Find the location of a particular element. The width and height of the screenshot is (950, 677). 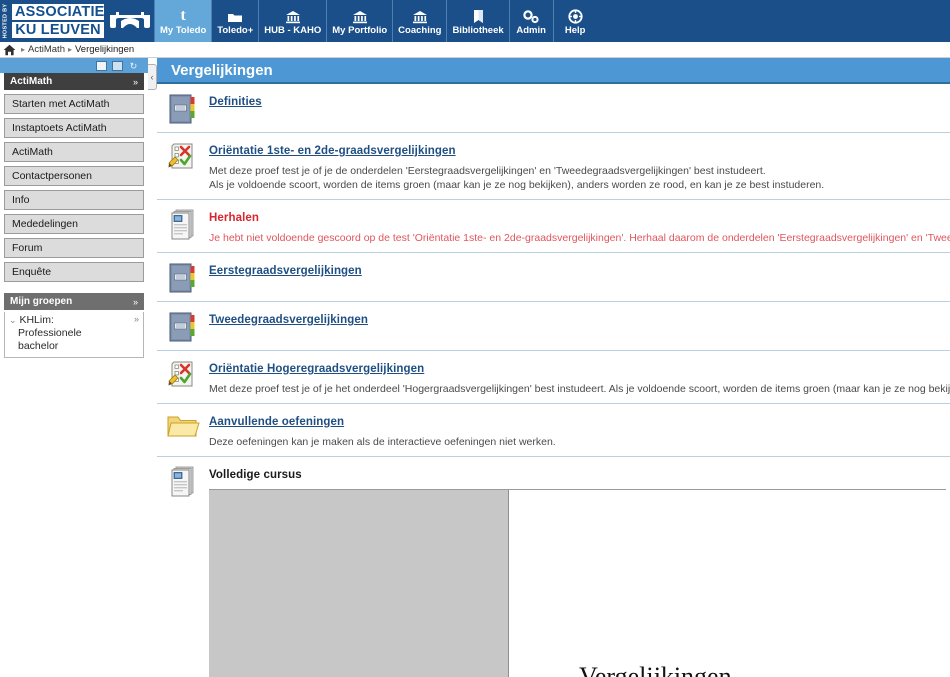

content-item-title: Definities is located at coordinates (235, 102).